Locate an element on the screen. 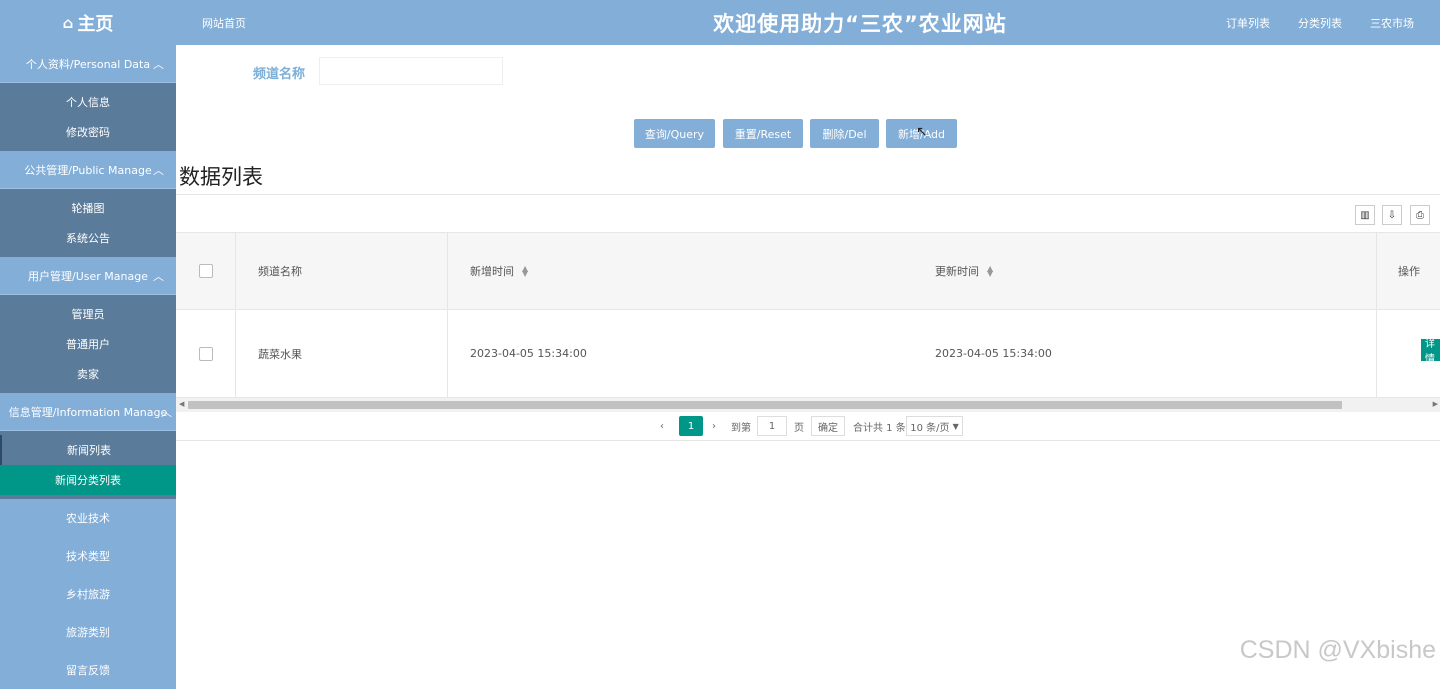 The height and width of the screenshot is (689, 1440). menu-group-body: 个人信息 修改密码 is located at coordinates (88, 117).